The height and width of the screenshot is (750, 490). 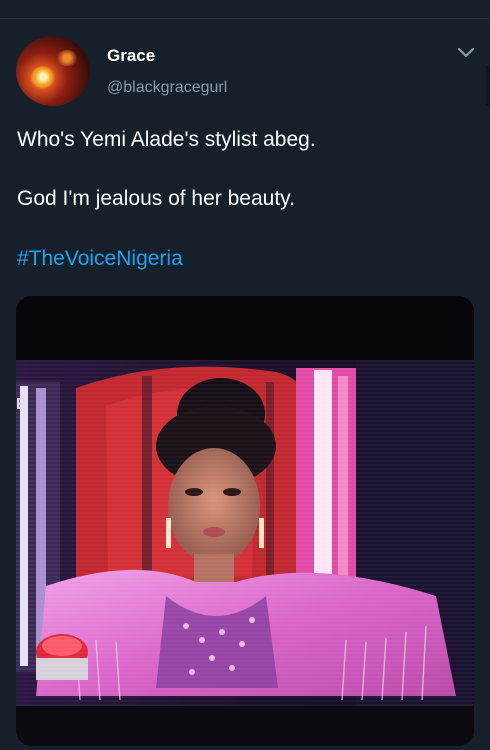 I want to click on chevron-down-icon, so click(x=466, y=53).